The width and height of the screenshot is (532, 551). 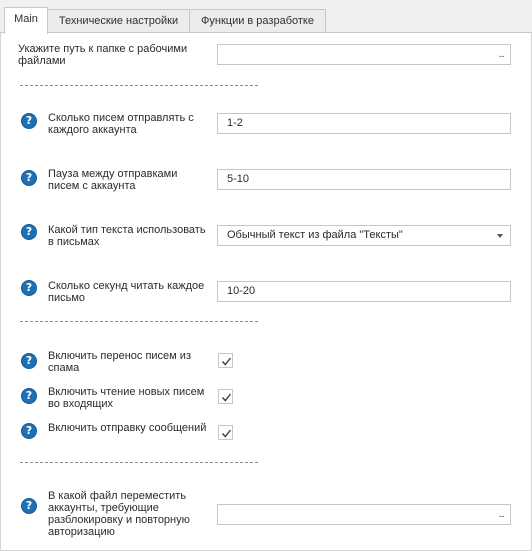 I want to click on emails-per-account-input: 1-2, so click(x=364, y=123).